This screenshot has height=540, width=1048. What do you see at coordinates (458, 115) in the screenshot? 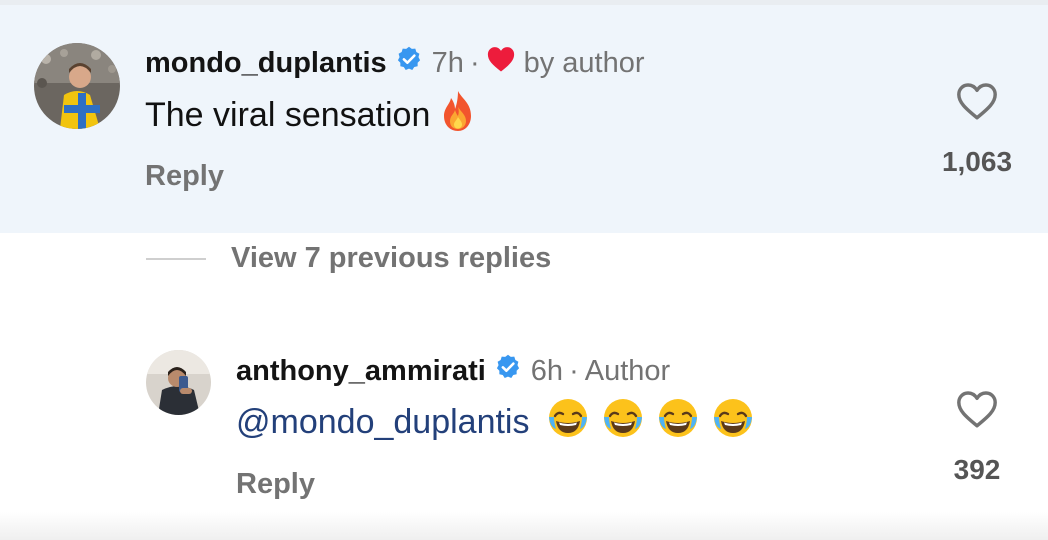
I see `fire-emoji` at bounding box center [458, 115].